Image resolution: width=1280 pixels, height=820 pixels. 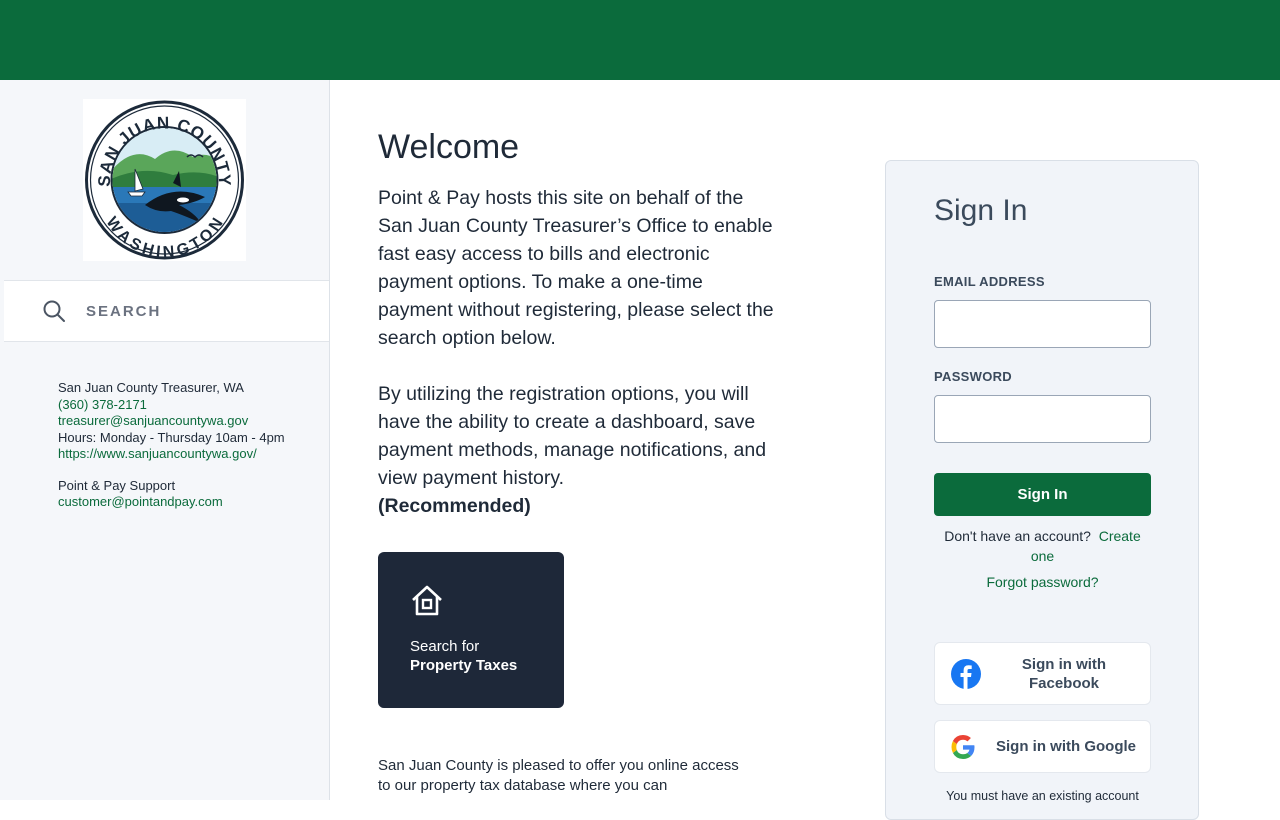 I want to click on office-hours: Hours: Monday - Thursday 10am - 4pm, so click(x=171, y=437).